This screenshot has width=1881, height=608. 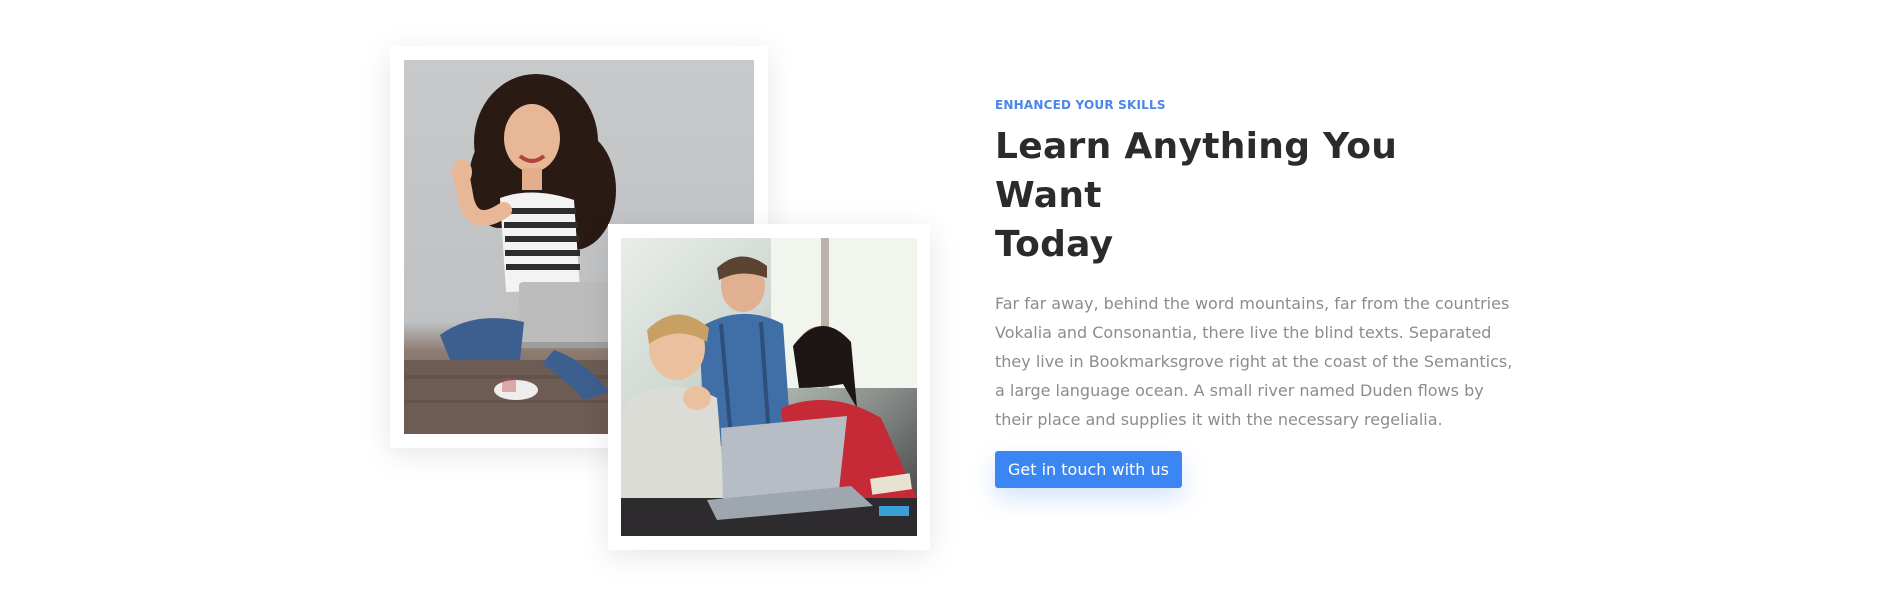 I want to click on photo-frame-secondary, so click(x=769, y=387).